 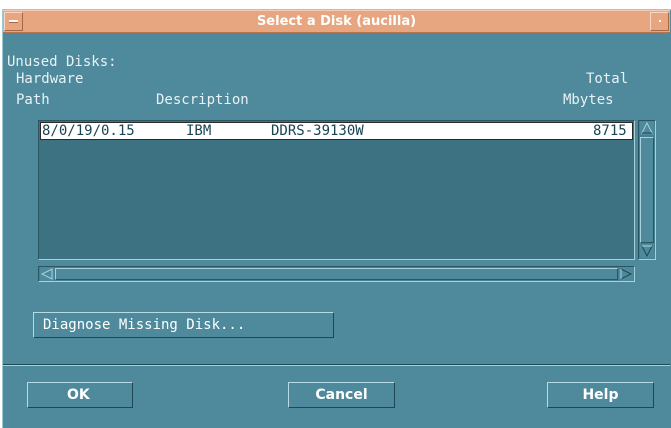 I want to click on column-header-mbytes: Mbytes, so click(x=588, y=100).